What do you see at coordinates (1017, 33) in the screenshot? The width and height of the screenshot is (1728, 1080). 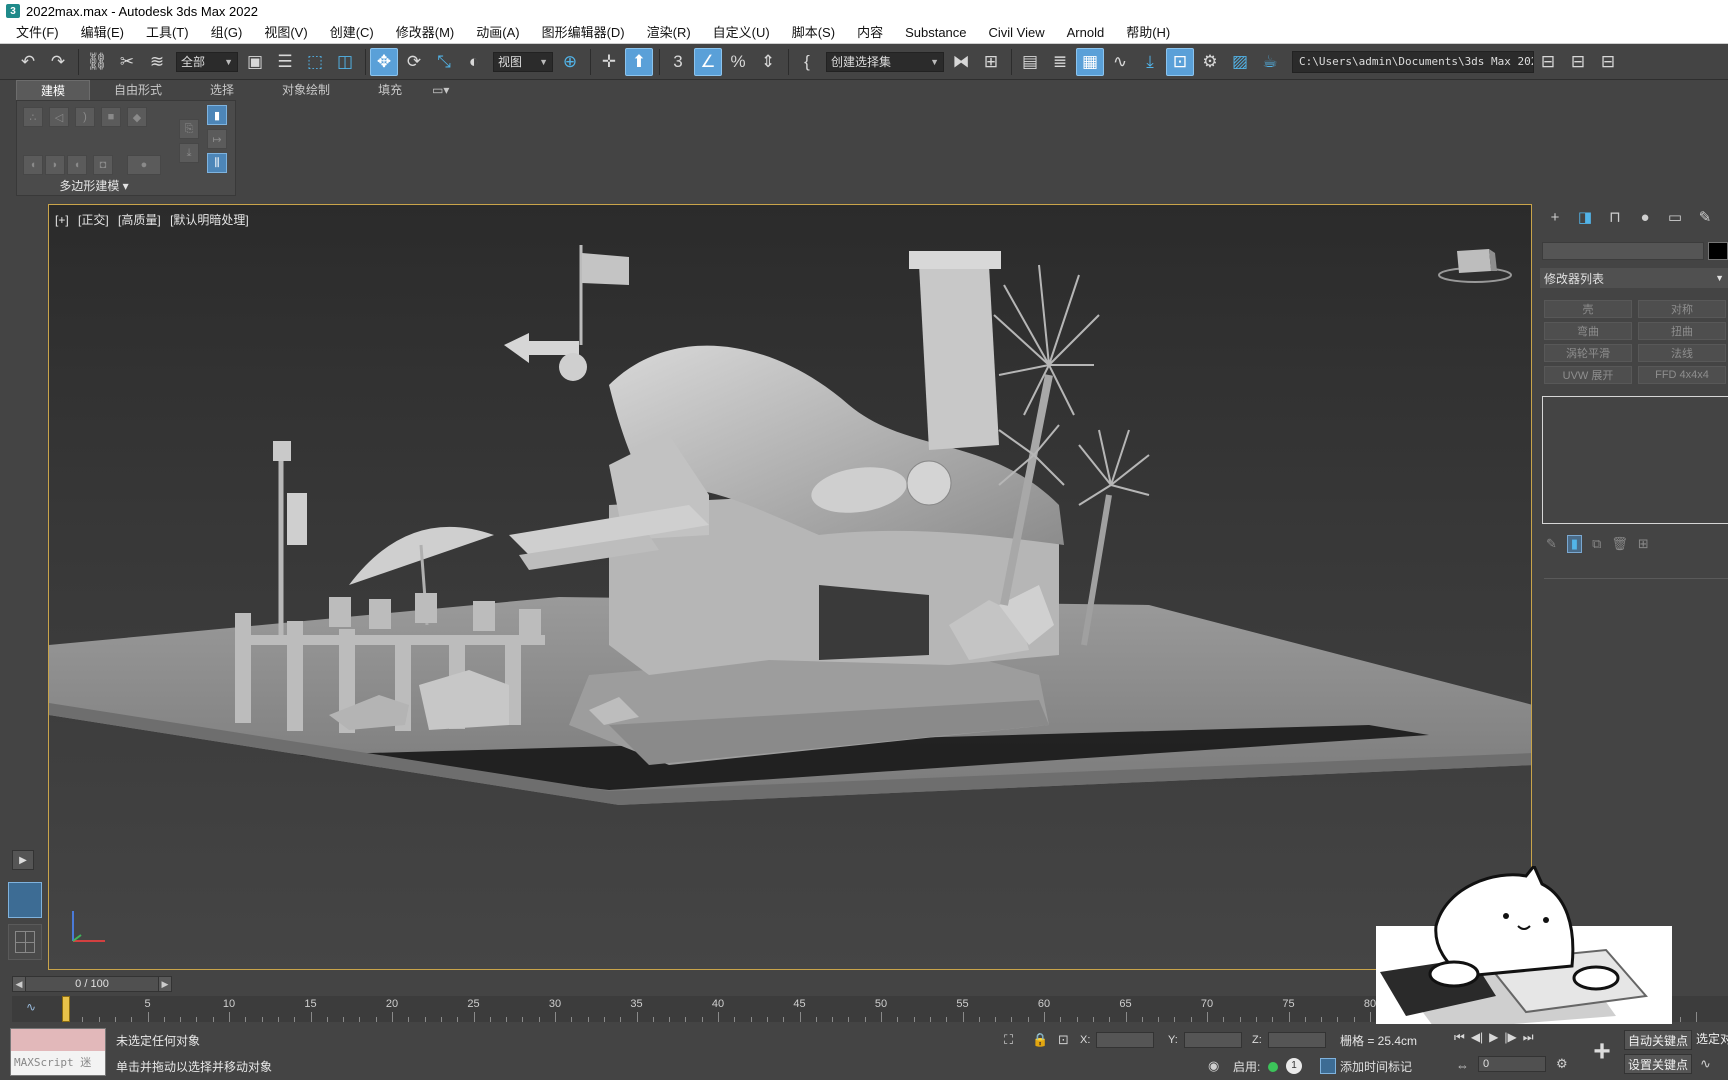 I see `menu-civil-view: Civil View` at bounding box center [1017, 33].